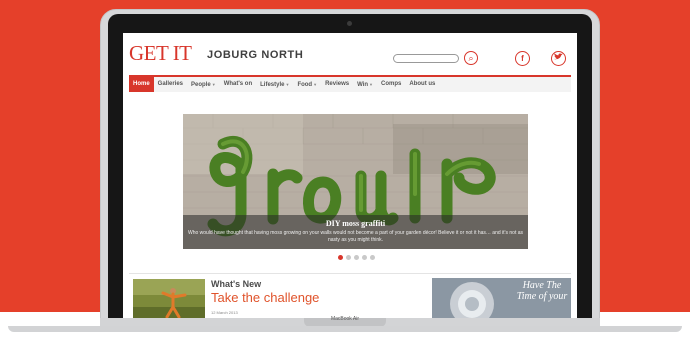 Image resolution: width=690 pixels, height=344 pixels. Describe the element at coordinates (345, 329) in the screenshot. I see `laptop-base-lip` at that location.